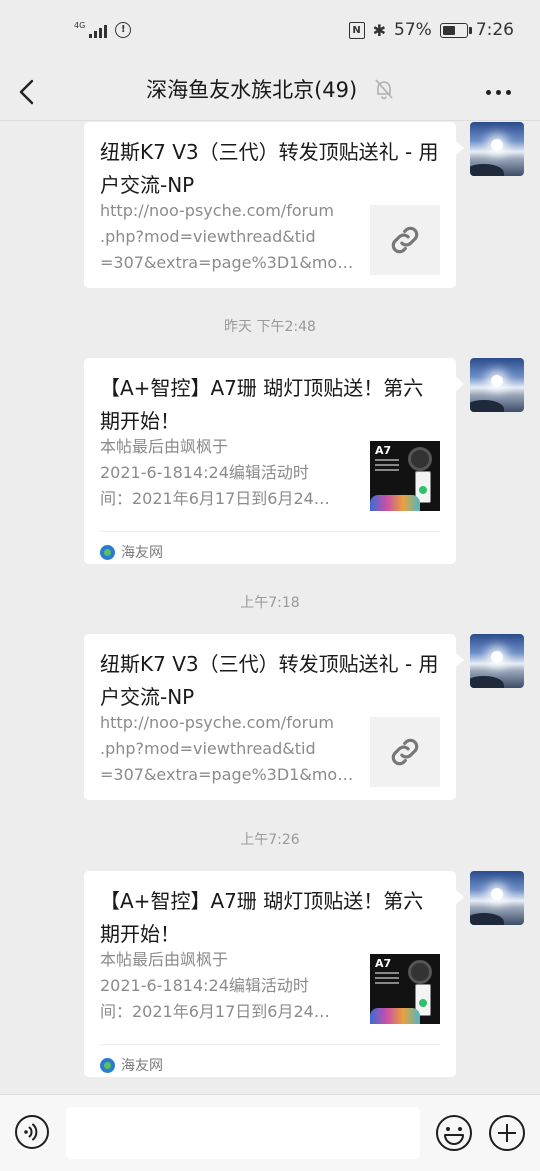  What do you see at coordinates (270, 603) in the screenshot?
I see `timestamp: 上午7:18` at bounding box center [270, 603].